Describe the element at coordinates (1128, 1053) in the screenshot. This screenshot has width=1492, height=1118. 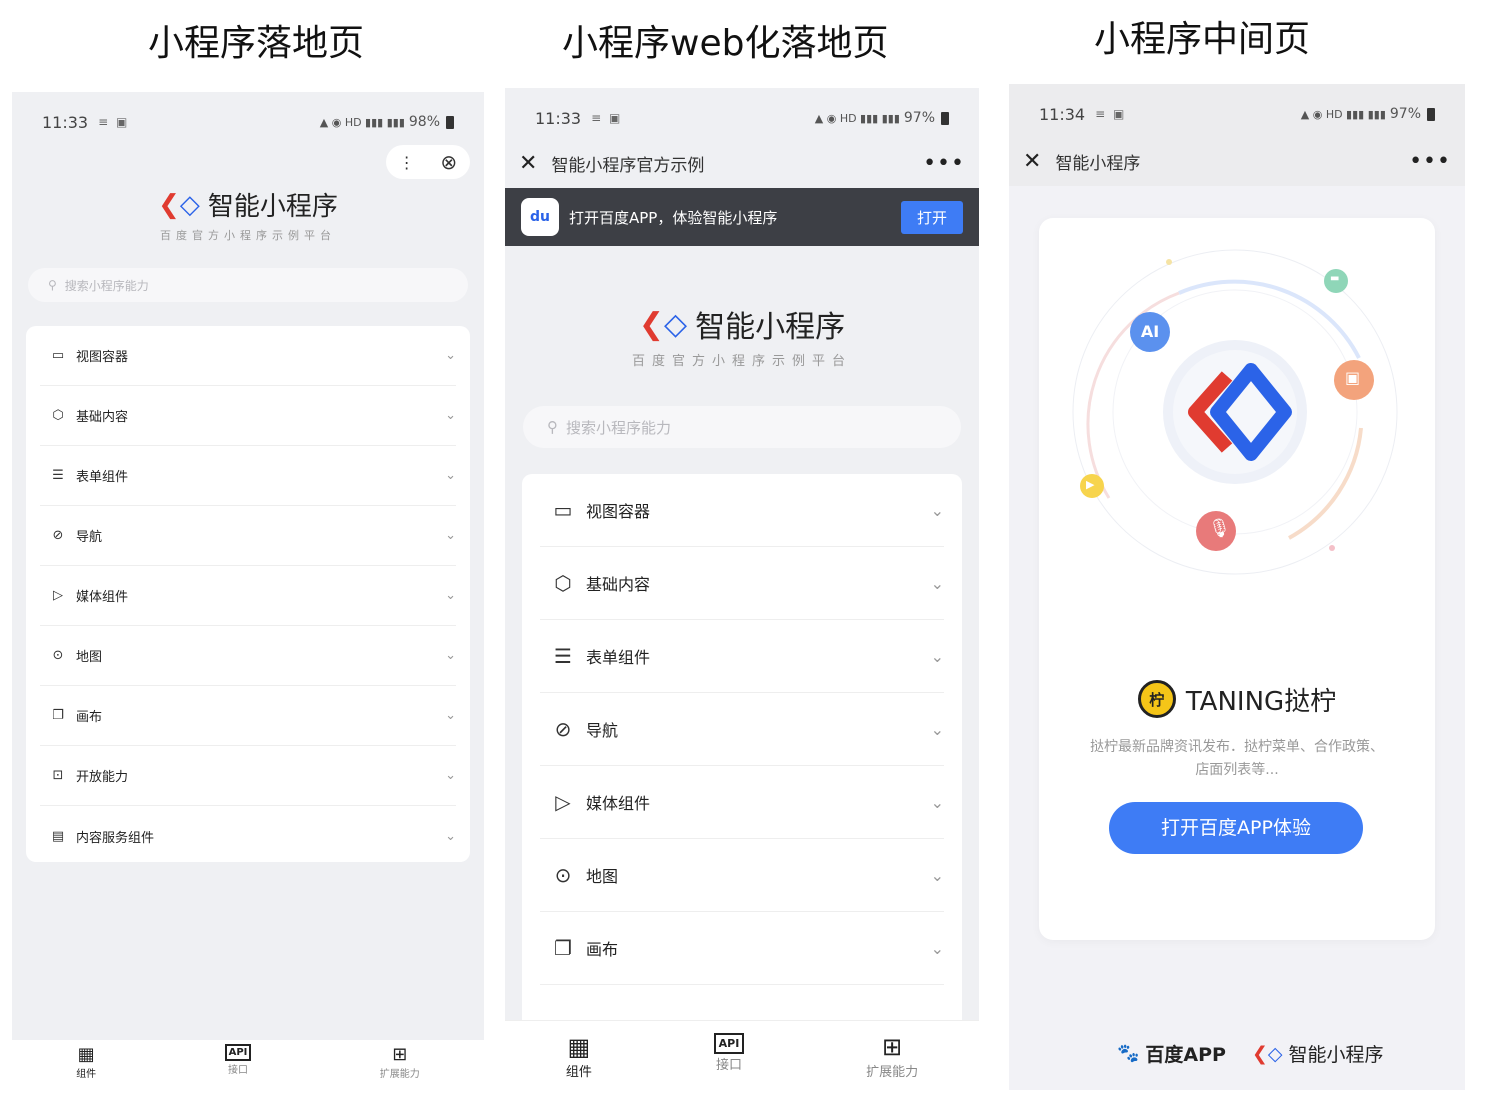
I see `baidu-paw-icon: 🐾` at that location.